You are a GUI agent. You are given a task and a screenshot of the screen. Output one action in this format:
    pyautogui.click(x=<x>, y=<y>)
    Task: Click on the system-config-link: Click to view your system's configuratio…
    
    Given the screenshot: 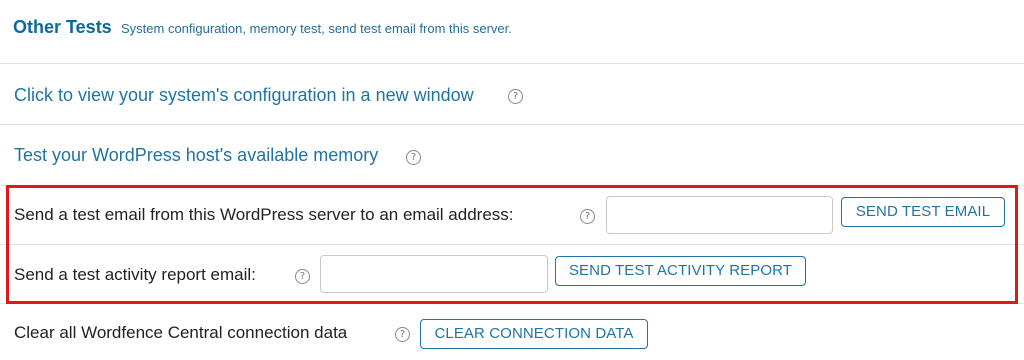 What is the action you would take?
    pyautogui.click(x=244, y=95)
    